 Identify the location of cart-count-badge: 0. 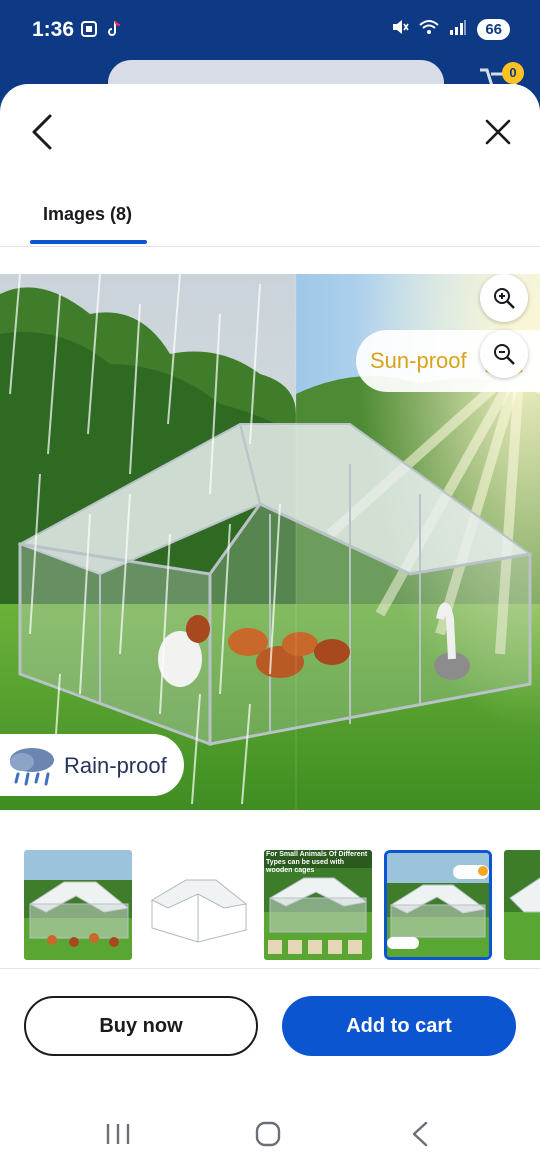
(513, 73).